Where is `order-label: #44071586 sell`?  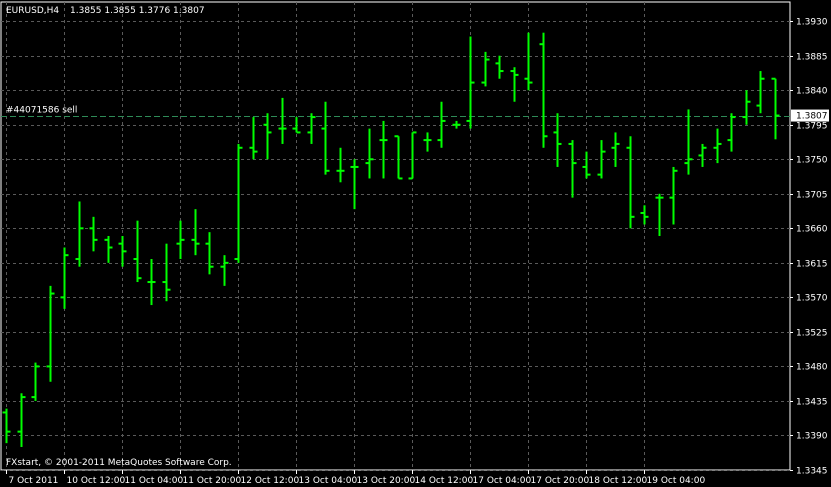
order-label: #44071586 sell is located at coordinates (41, 111).